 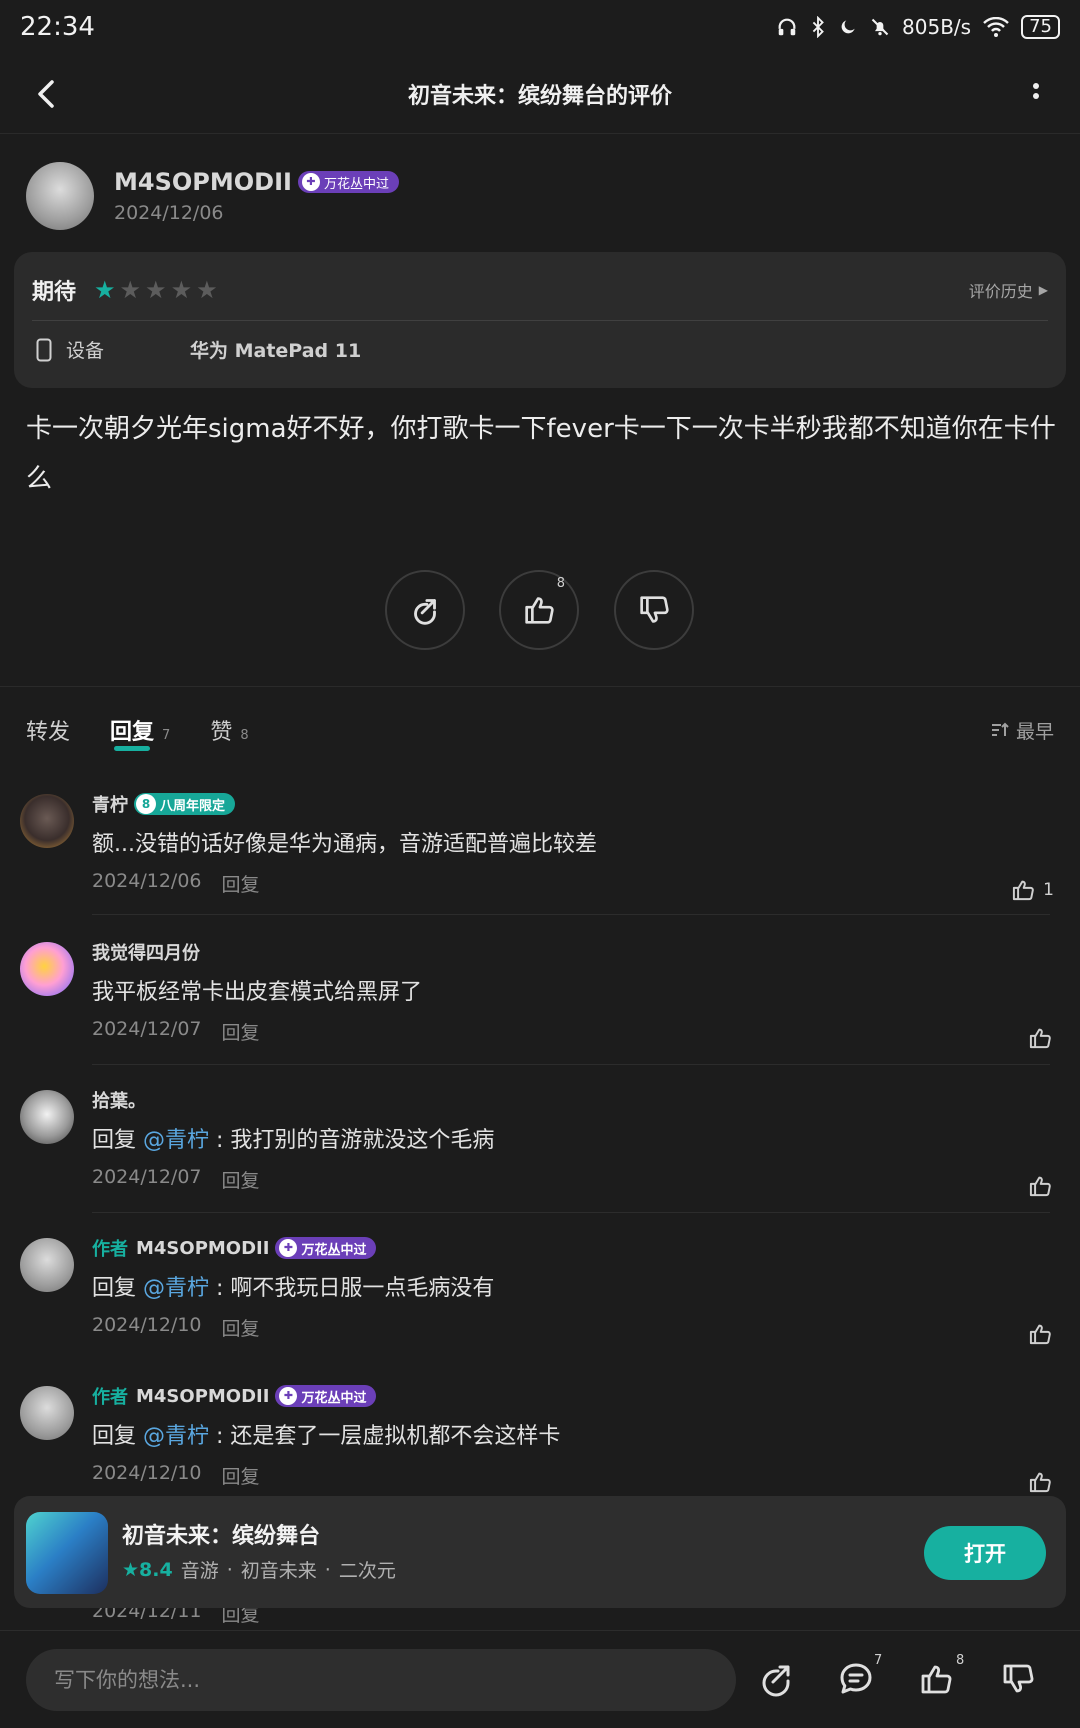 What do you see at coordinates (147, 1177) in the screenshot?
I see `comment-date: 2024/12/07` at bounding box center [147, 1177].